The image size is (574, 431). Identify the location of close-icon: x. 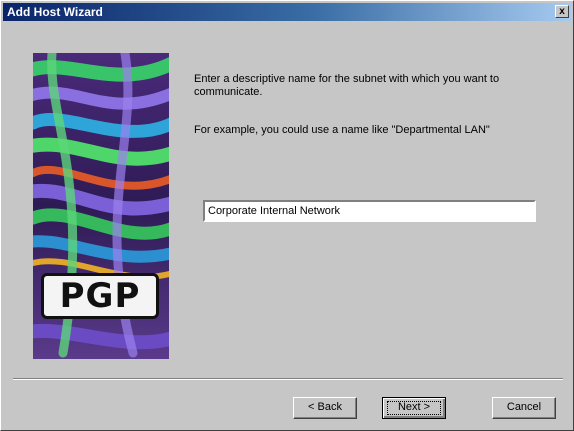
(562, 11).